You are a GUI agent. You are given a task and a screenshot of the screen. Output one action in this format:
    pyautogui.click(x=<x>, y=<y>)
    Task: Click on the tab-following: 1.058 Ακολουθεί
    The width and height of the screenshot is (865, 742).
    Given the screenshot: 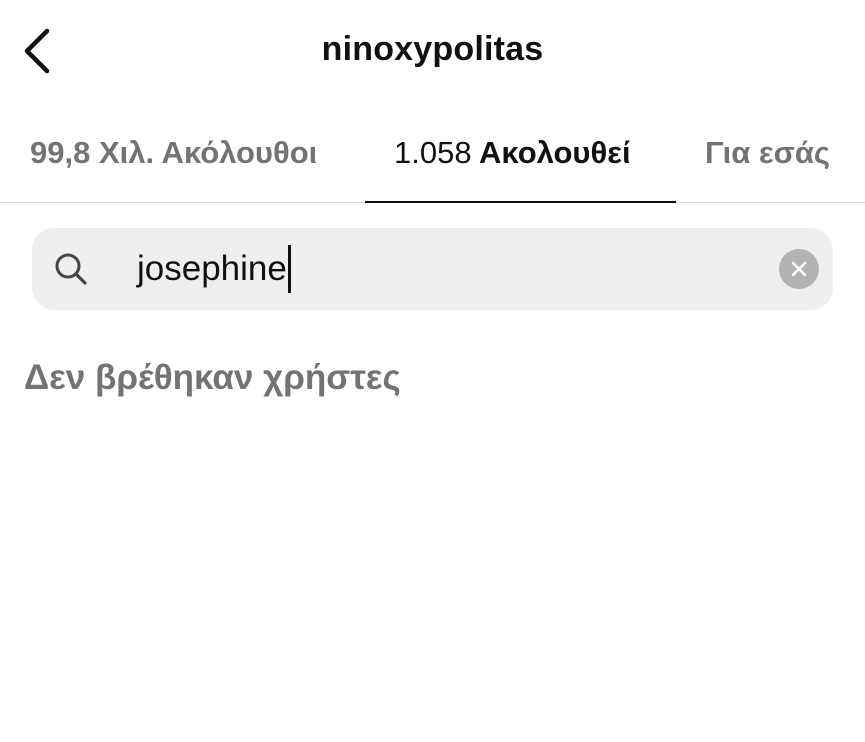 What is the action you would take?
    pyautogui.click(x=512, y=153)
    